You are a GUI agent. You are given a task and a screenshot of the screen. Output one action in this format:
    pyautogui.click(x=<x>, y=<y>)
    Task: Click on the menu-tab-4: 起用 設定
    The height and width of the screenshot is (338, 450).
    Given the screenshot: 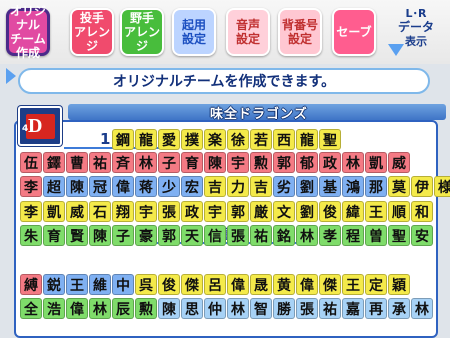 What is the action you would take?
    pyautogui.click(x=194, y=32)
    